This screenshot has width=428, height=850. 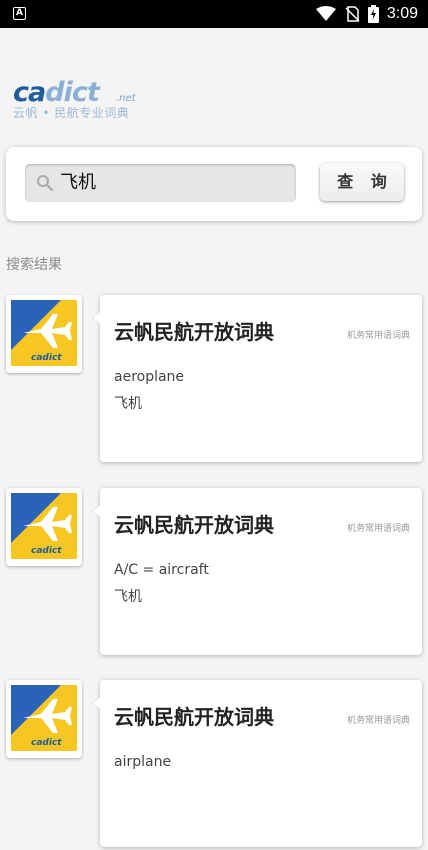 What do you see at coordinates (214, 14) in the screenshot?
I see `status-bar: A 3:09` at bounding box center [214, 14].